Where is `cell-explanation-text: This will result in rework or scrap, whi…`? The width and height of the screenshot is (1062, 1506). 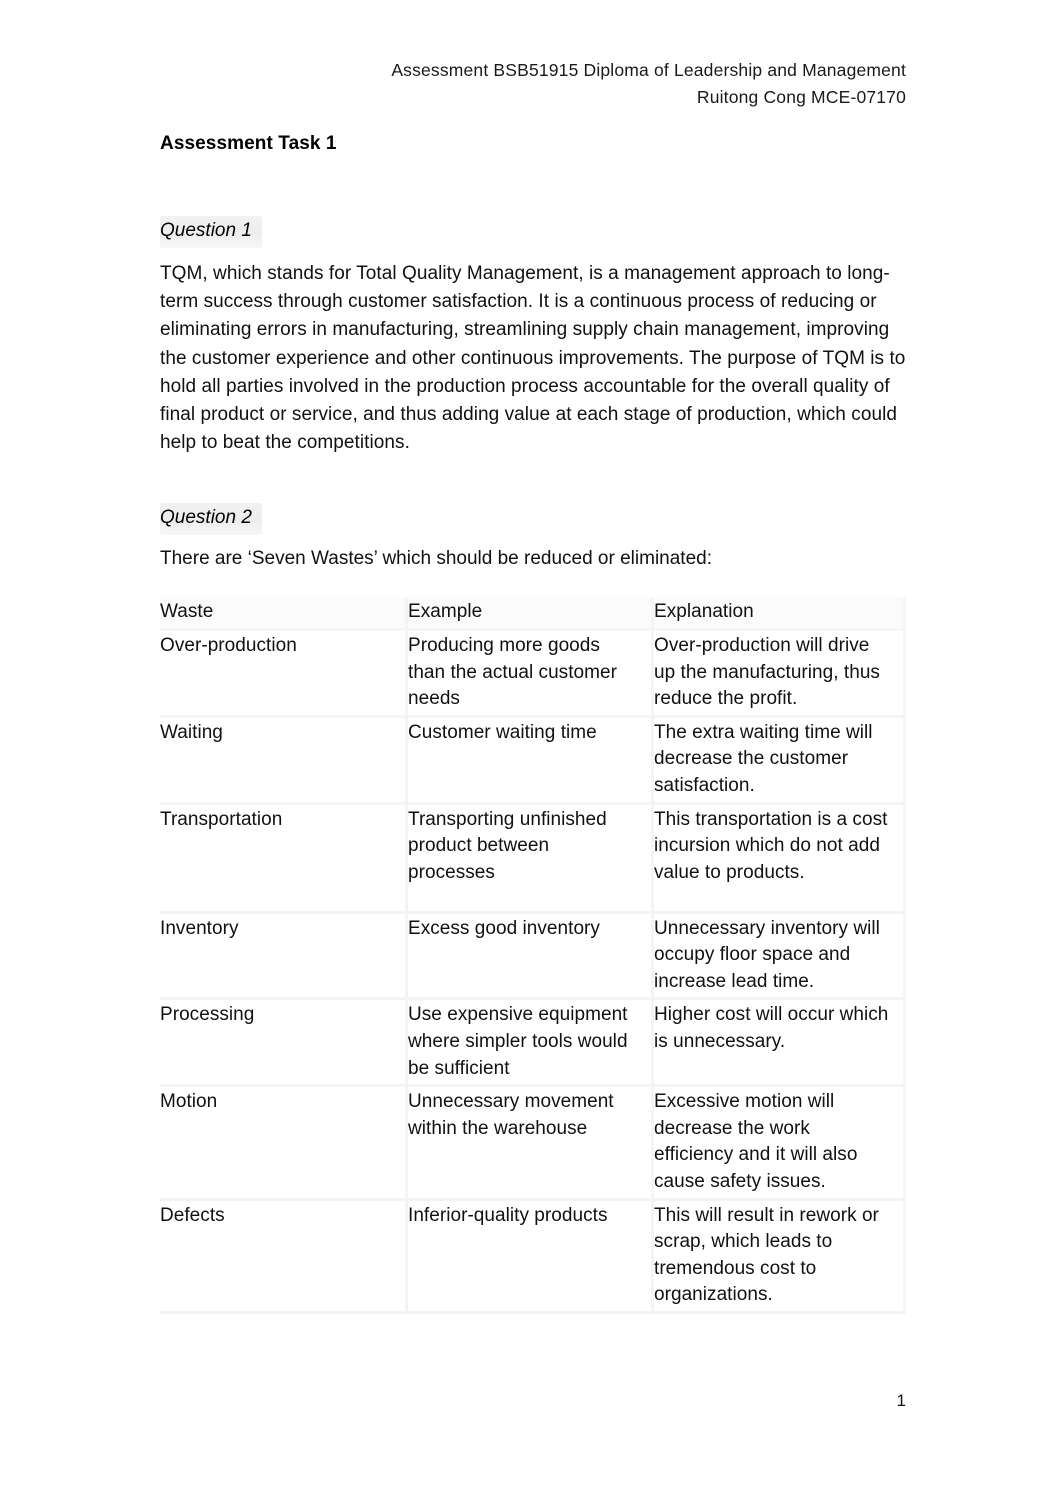 cell-explanation-text: This will result in rework or scrap, whi… is located at coordinates (766, 1255).